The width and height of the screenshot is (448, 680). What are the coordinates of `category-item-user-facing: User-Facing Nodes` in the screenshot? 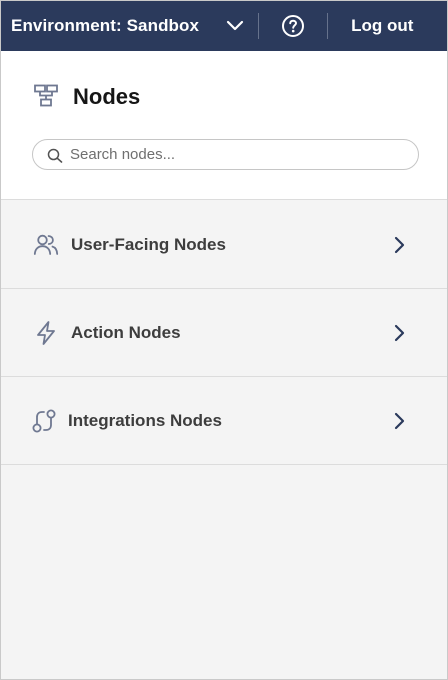 It's located at (224, 245).